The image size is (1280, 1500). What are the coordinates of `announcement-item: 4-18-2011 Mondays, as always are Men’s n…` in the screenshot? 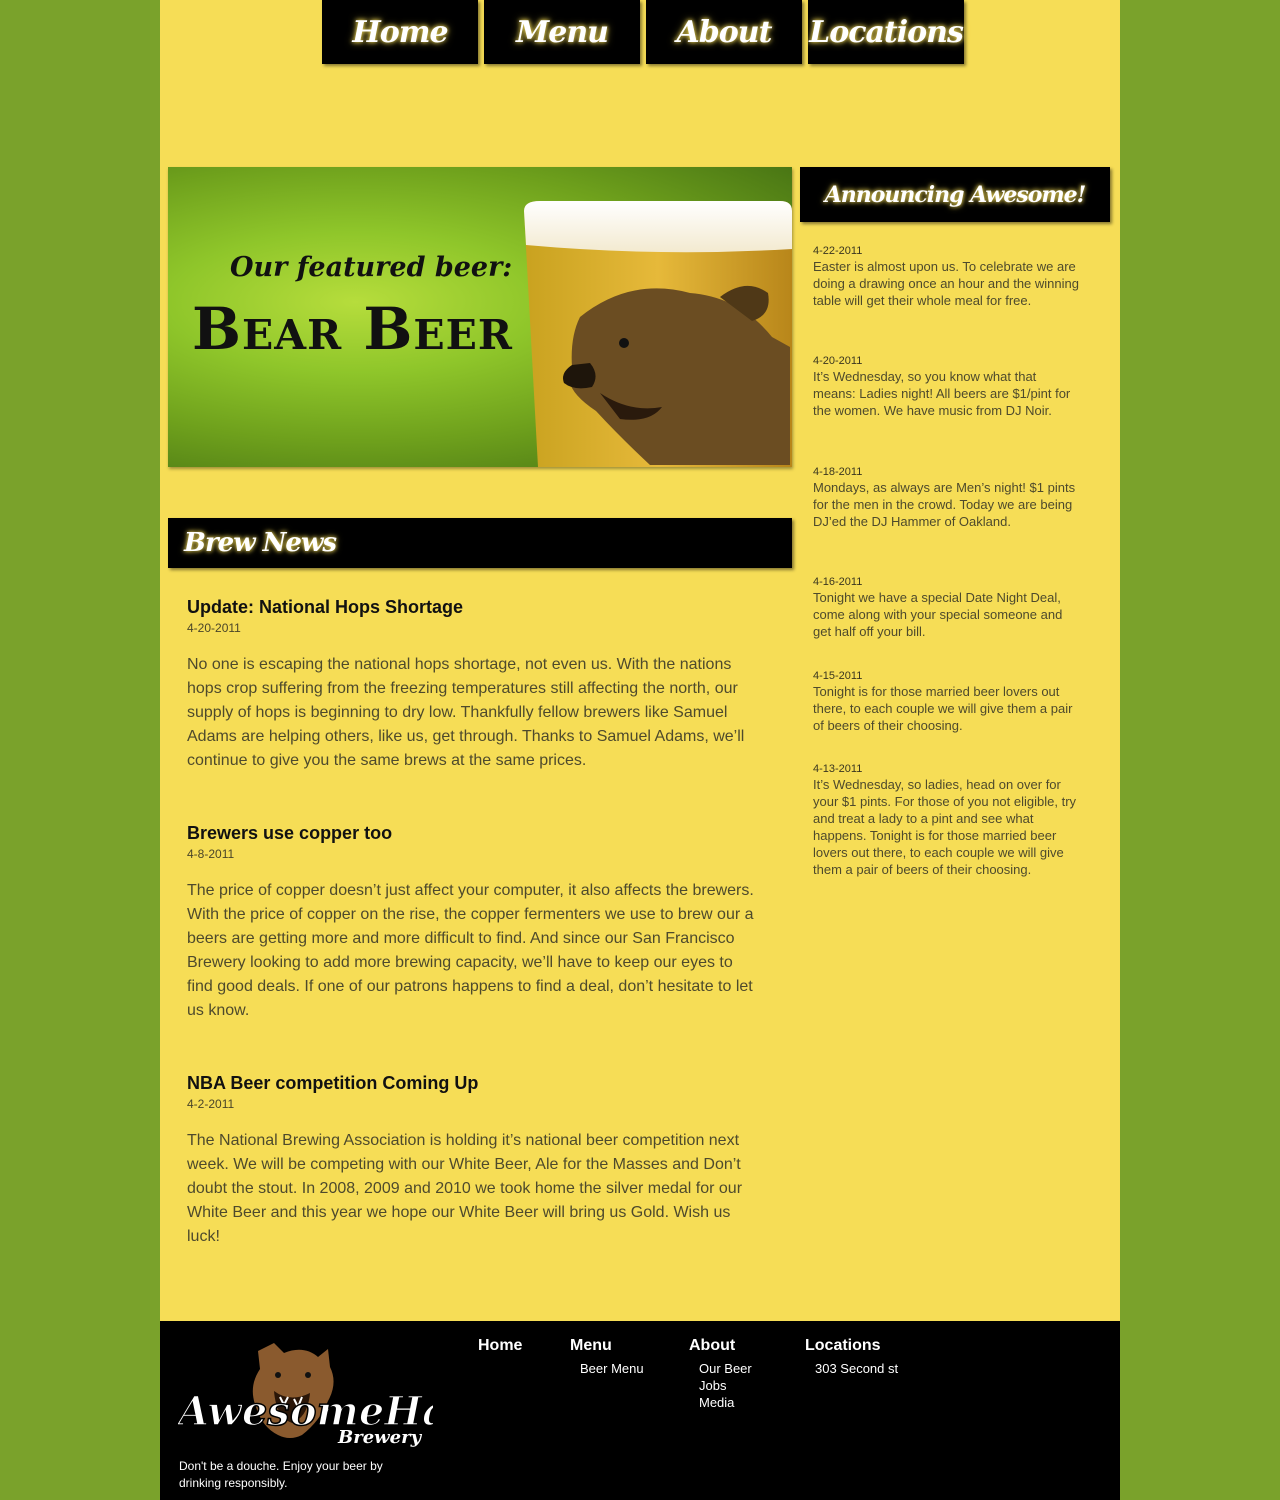 It's located at (947, 498).